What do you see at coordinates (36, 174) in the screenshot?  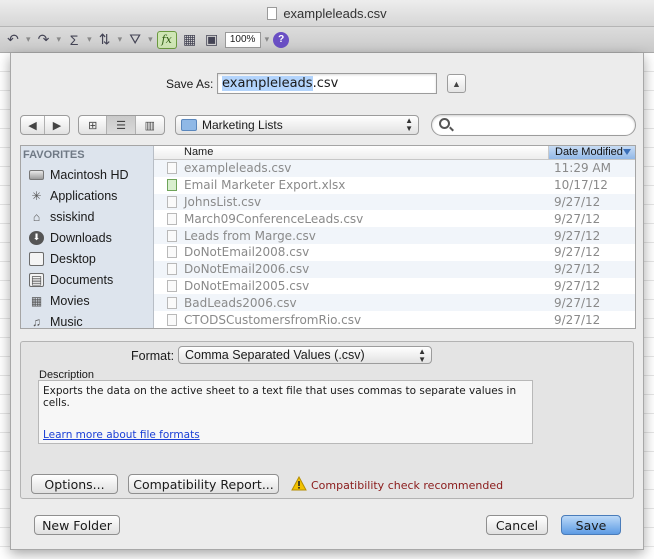 I see `hard-drive-icon` at bounding box center [36, 174].